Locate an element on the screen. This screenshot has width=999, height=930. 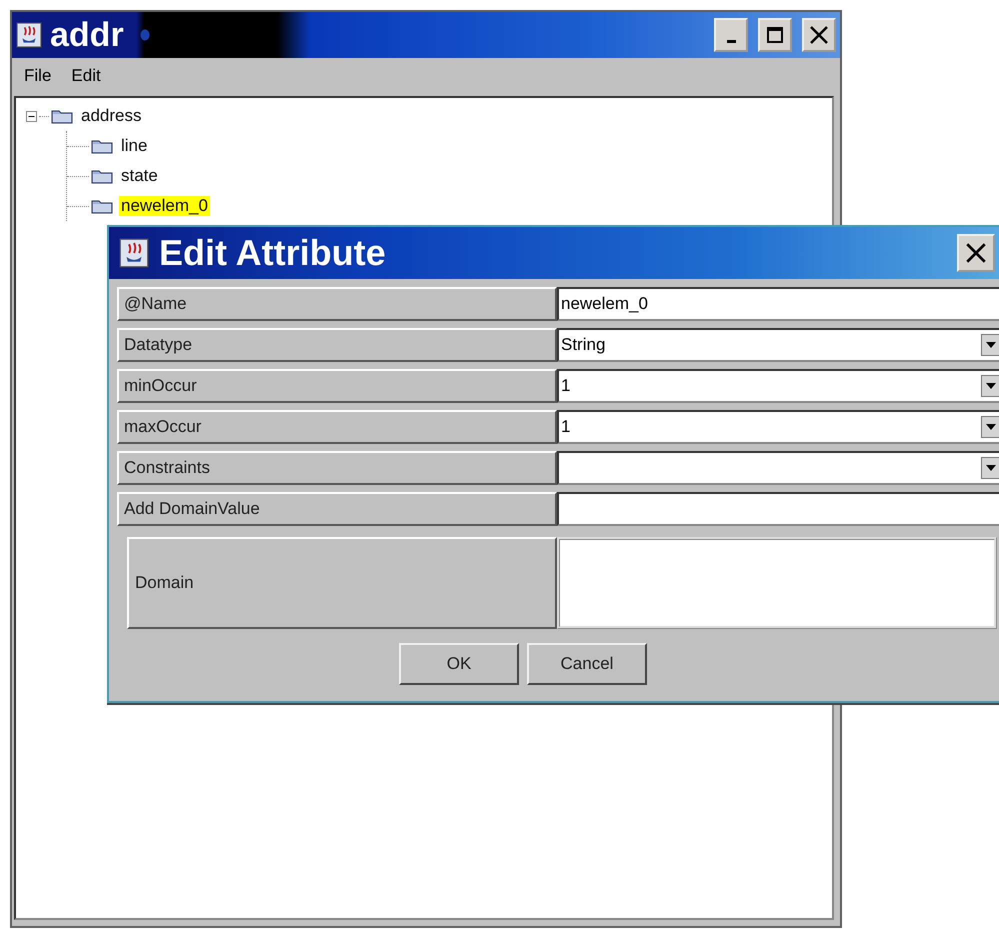
dot-icon is located at coordinates (145, 35).